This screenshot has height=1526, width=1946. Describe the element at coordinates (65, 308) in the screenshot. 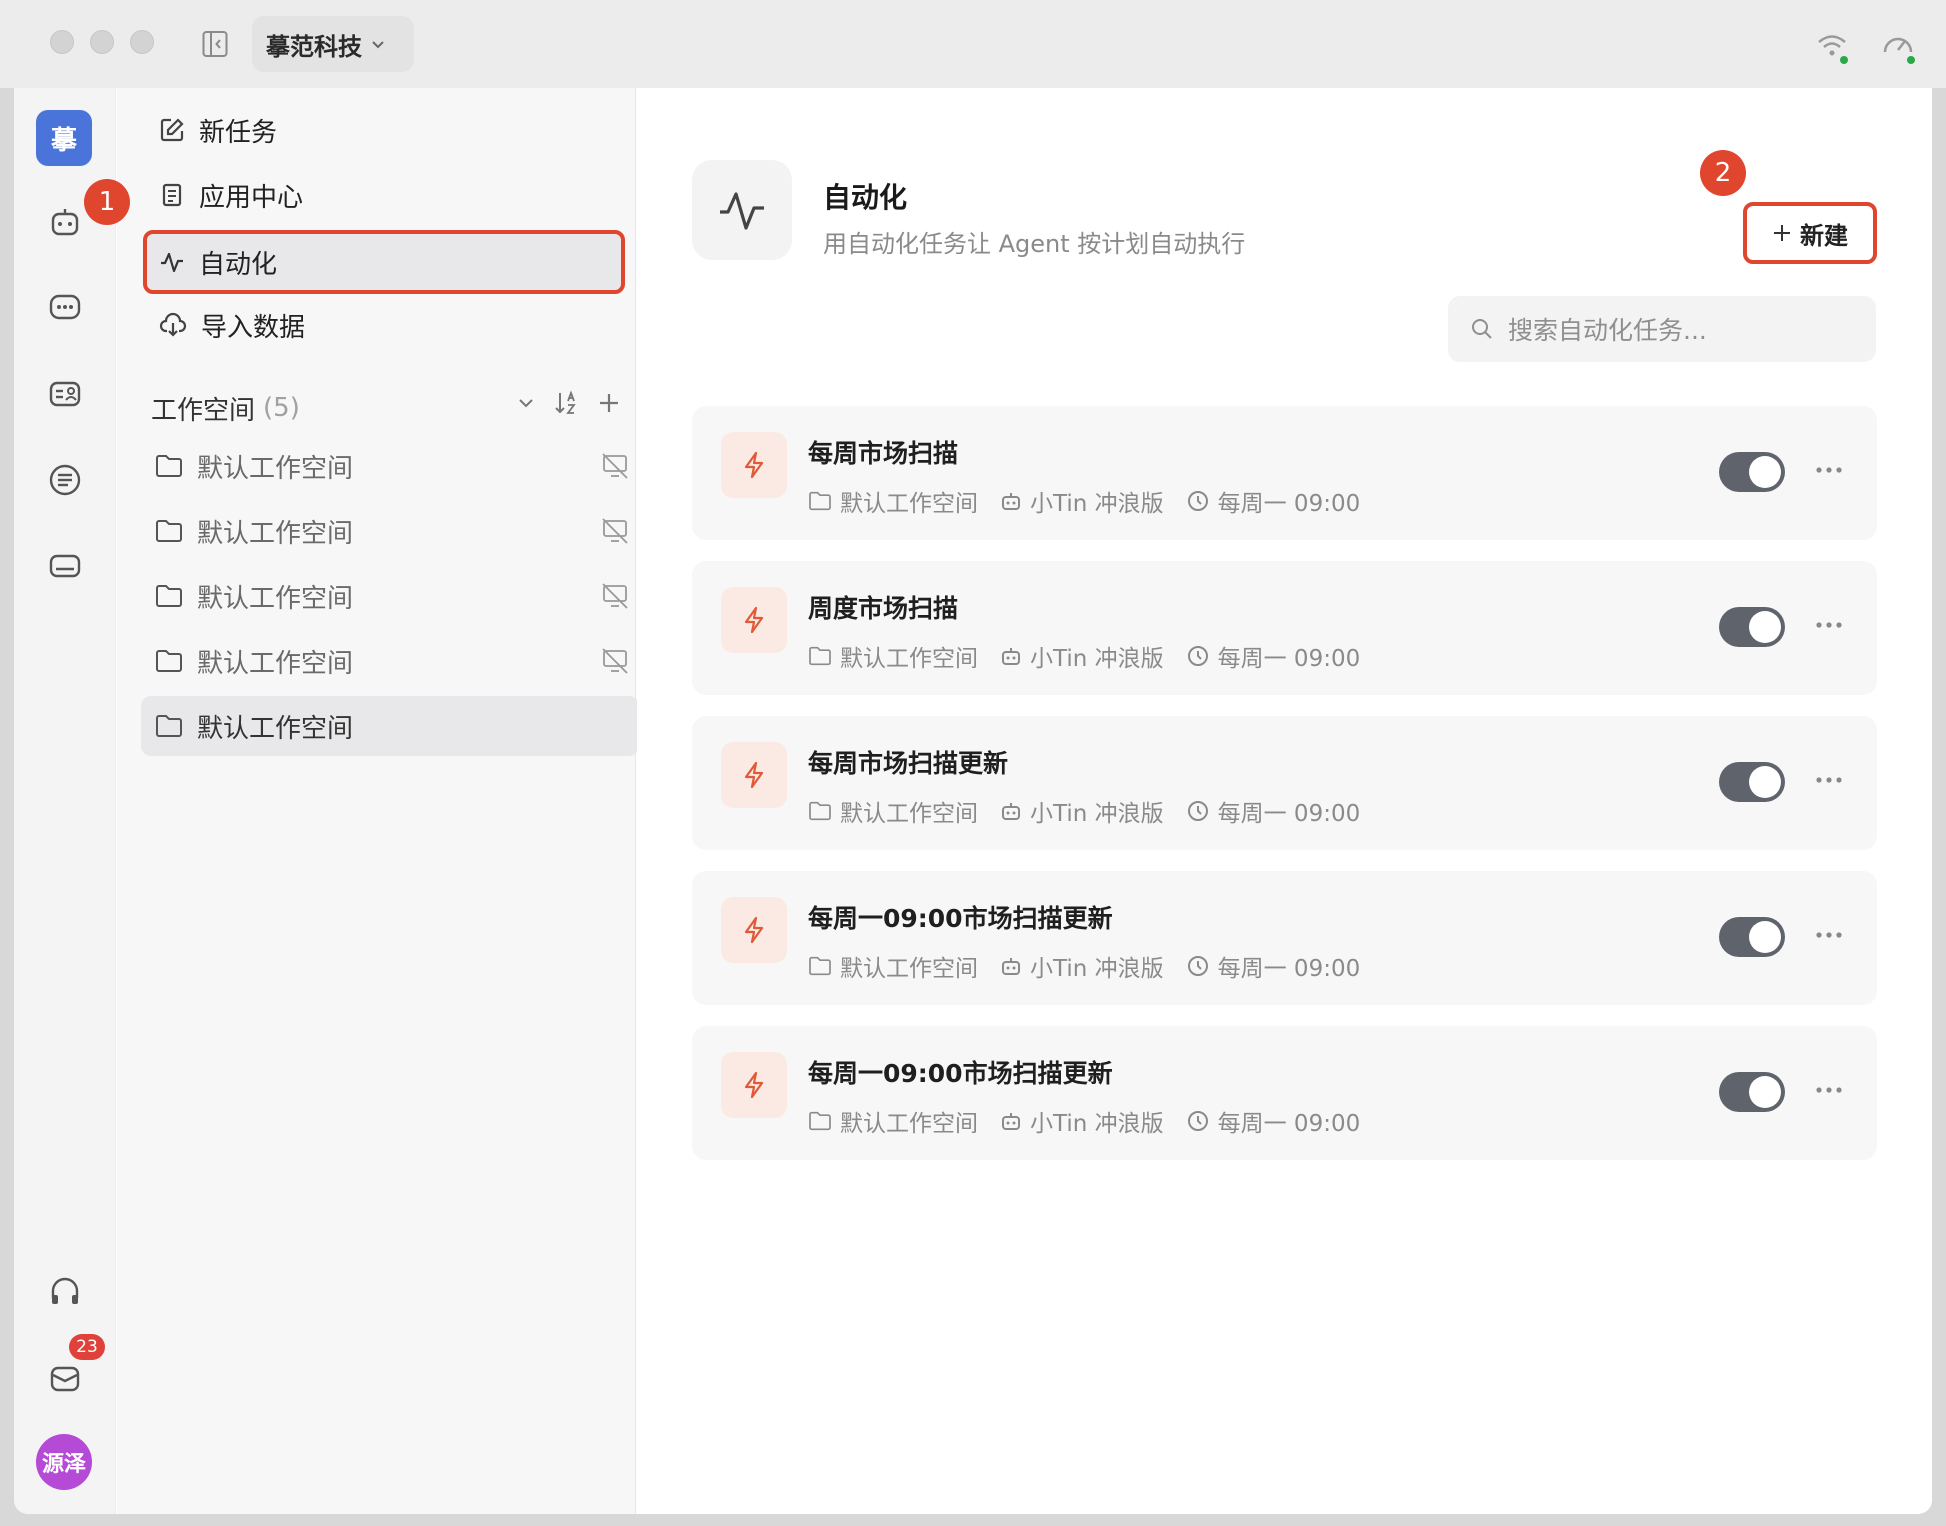

I see `chat-icon` at that location.